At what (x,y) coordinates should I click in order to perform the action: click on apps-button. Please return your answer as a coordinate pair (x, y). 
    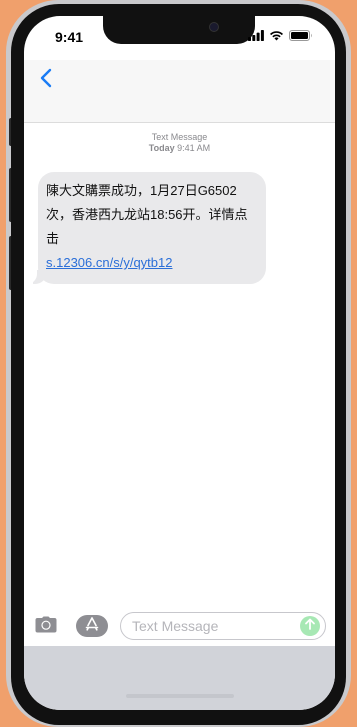
    Looking at the image, I should click on (92, 626).